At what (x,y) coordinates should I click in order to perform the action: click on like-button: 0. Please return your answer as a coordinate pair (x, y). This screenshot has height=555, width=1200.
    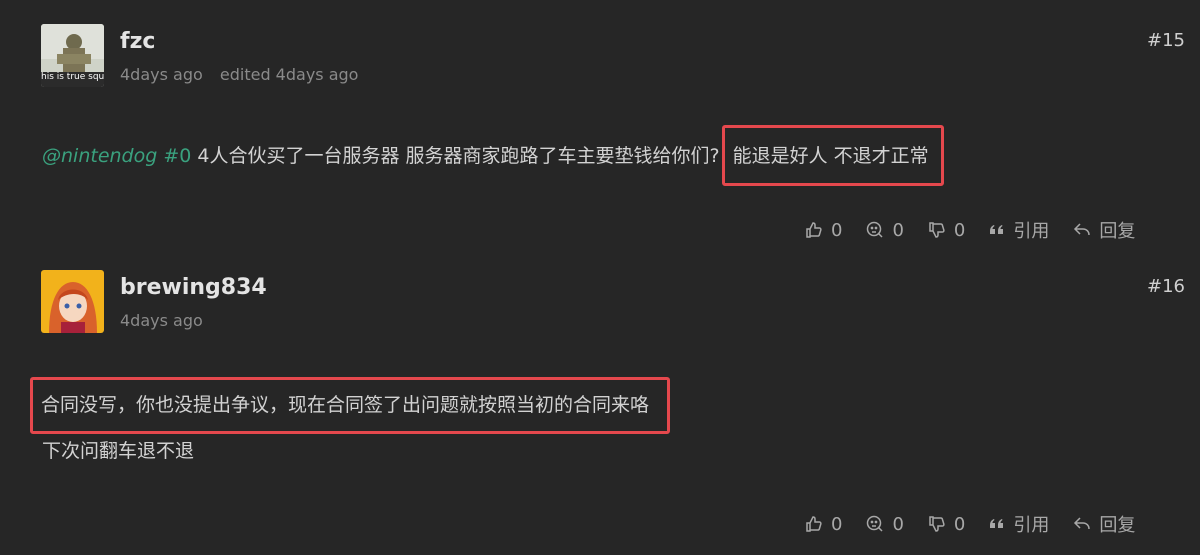
    Looking at the image, I should click on (823, 524).